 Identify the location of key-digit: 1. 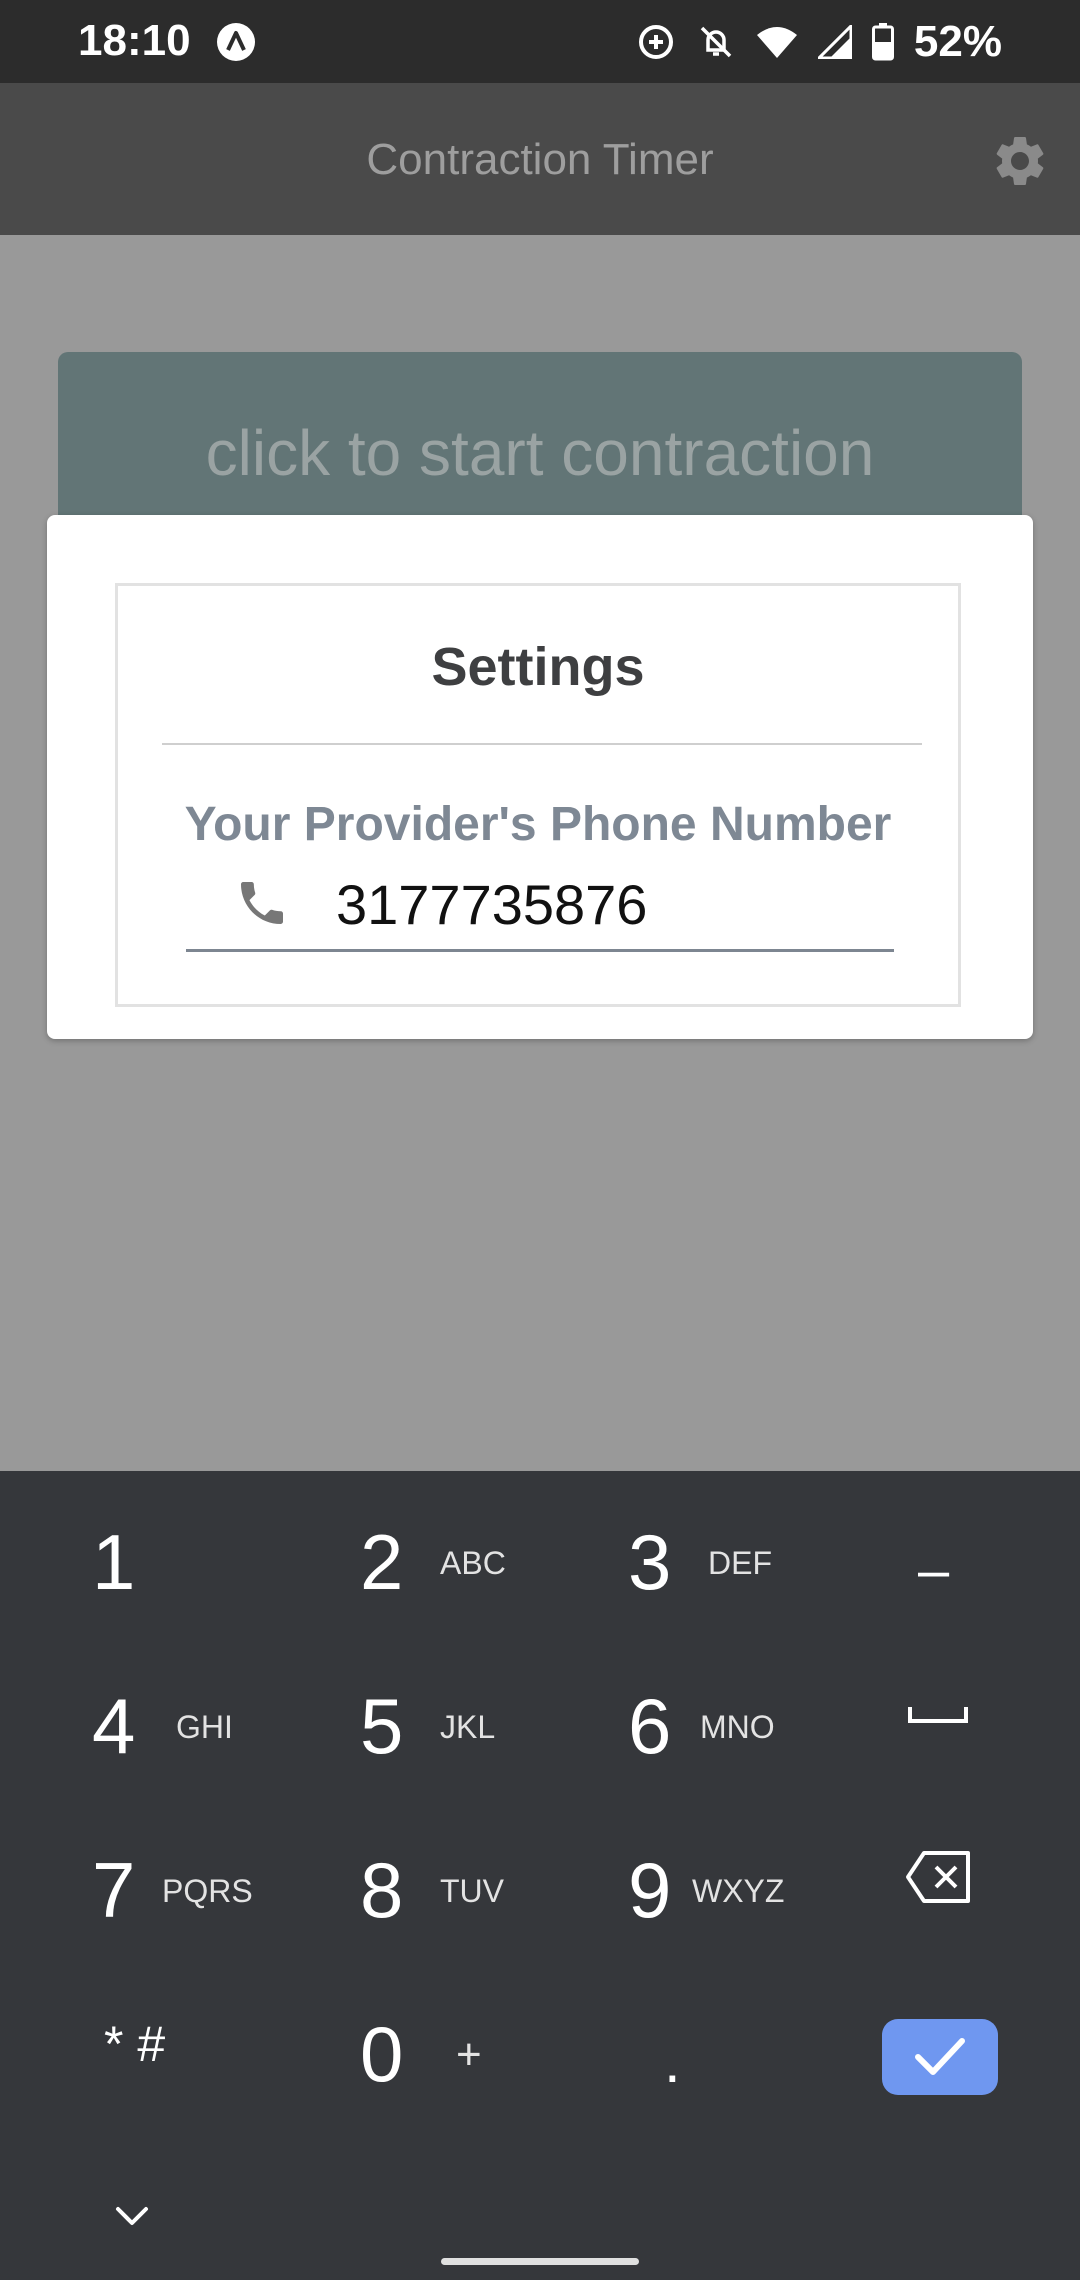
(114, 1562).